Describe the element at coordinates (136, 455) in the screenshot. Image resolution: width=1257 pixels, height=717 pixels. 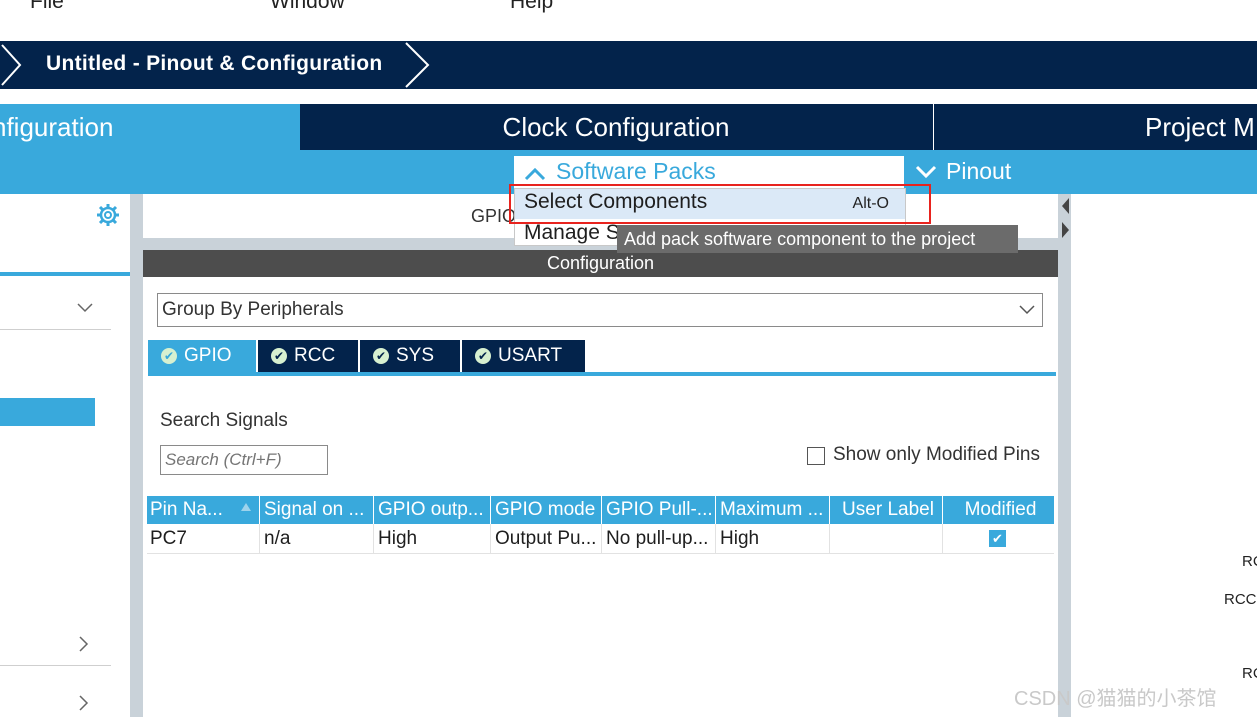
I see `sidebar-splitter` at that location.